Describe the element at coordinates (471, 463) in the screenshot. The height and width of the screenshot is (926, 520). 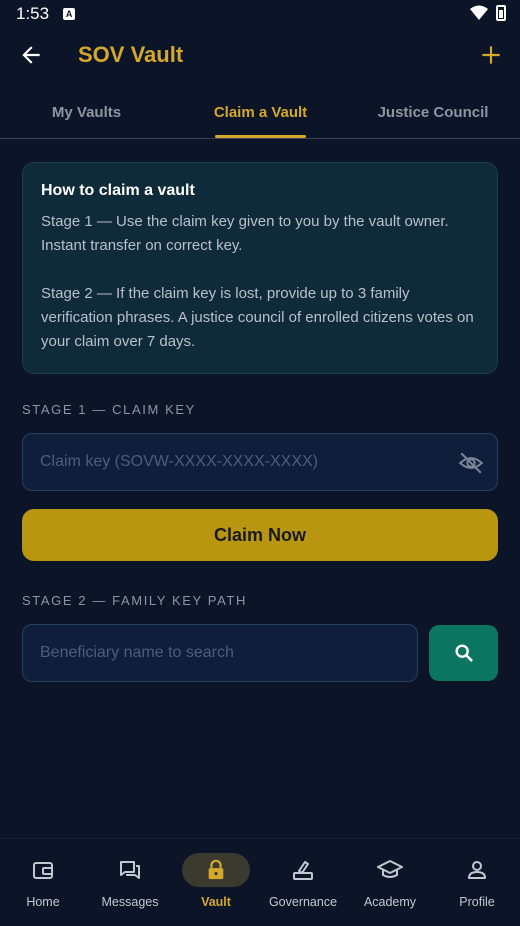
I see `visibility-off-icon` at that location.